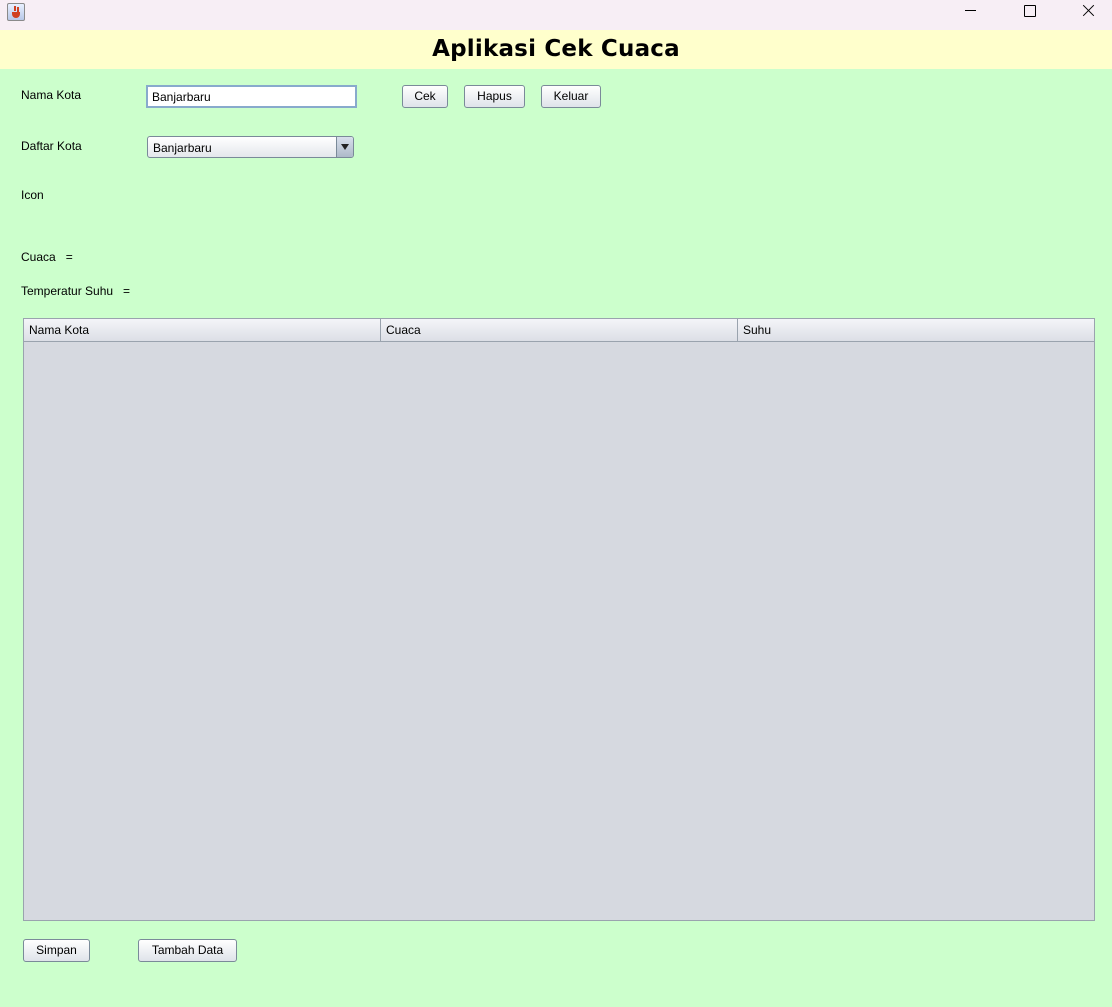  I want to click on daftar-kota-dropdown: Banjarbaru, so click(250, 147).